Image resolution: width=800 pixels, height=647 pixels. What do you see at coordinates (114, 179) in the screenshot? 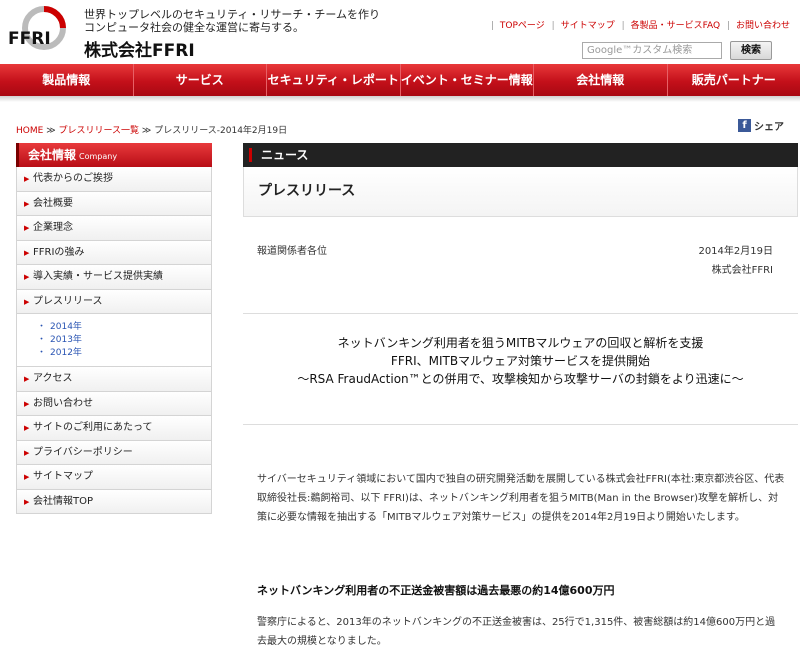
I see `sidebar-item-greeting: ▶ 代表からのご挨拶` at bounding box center [114, 179].